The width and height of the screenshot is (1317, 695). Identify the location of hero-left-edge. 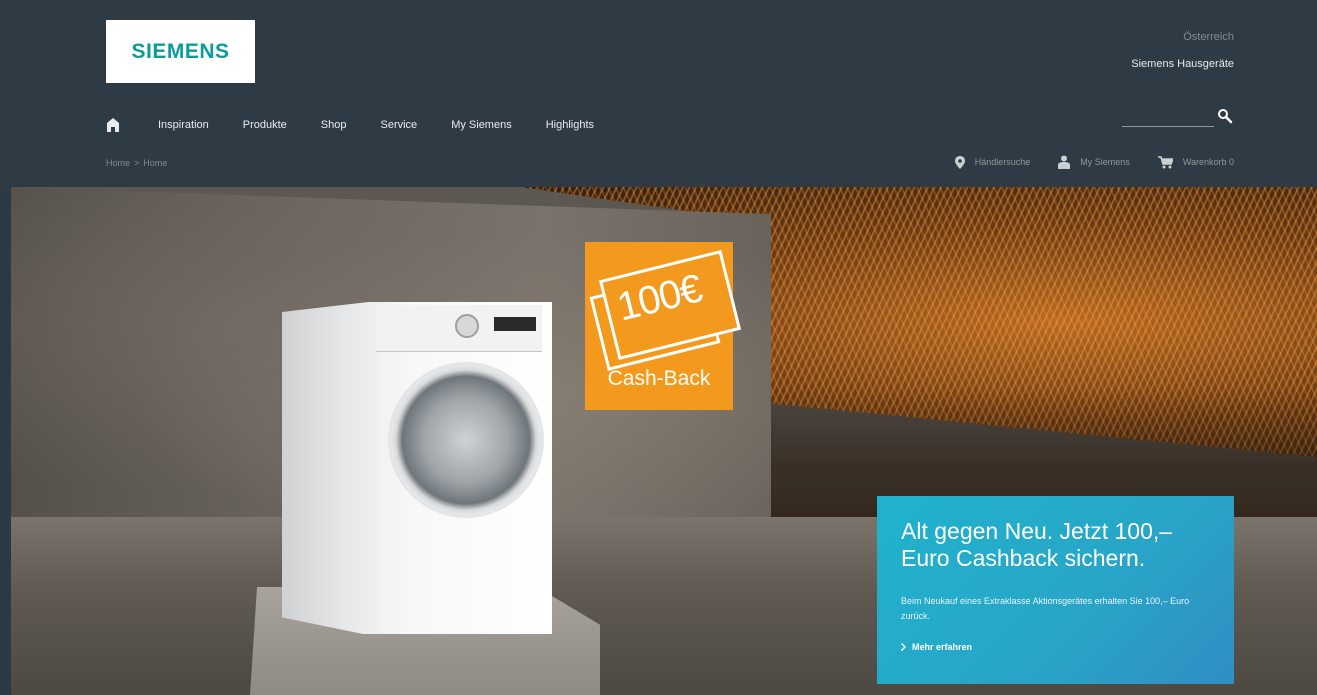
(5, 441).